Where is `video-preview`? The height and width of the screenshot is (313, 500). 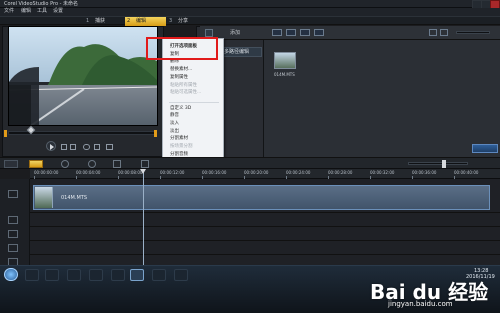 video-preview is located at coordinates (83, 76).